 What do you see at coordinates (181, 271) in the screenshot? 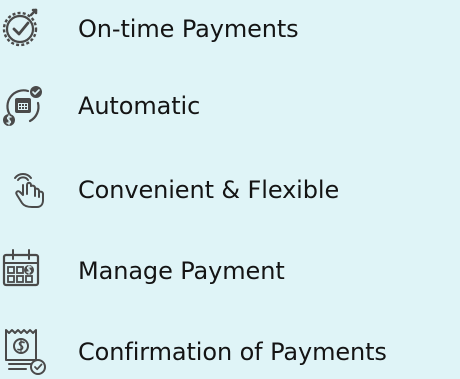
I see `feature-label: Manage Payment` at bounding box center [181, 271].